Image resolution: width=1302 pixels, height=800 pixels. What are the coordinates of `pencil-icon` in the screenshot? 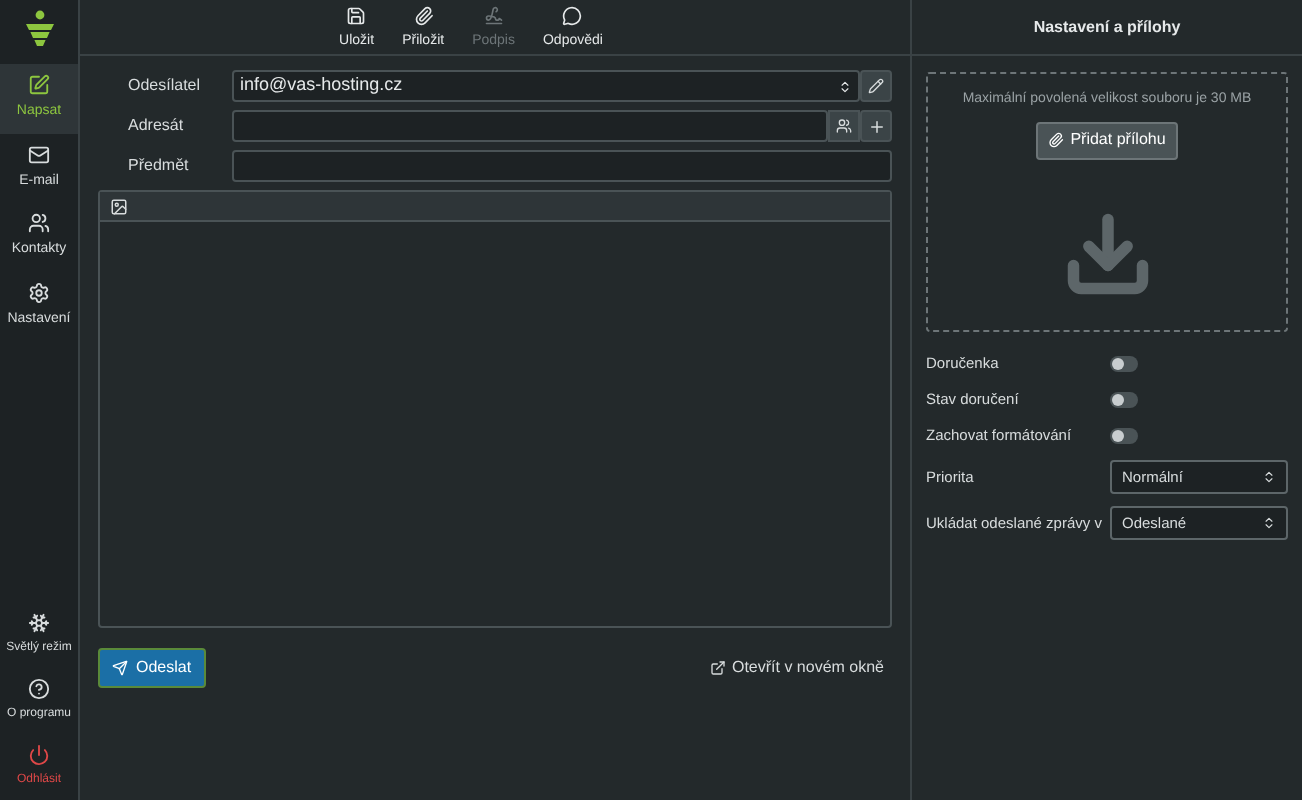 It's located at (876, 86).